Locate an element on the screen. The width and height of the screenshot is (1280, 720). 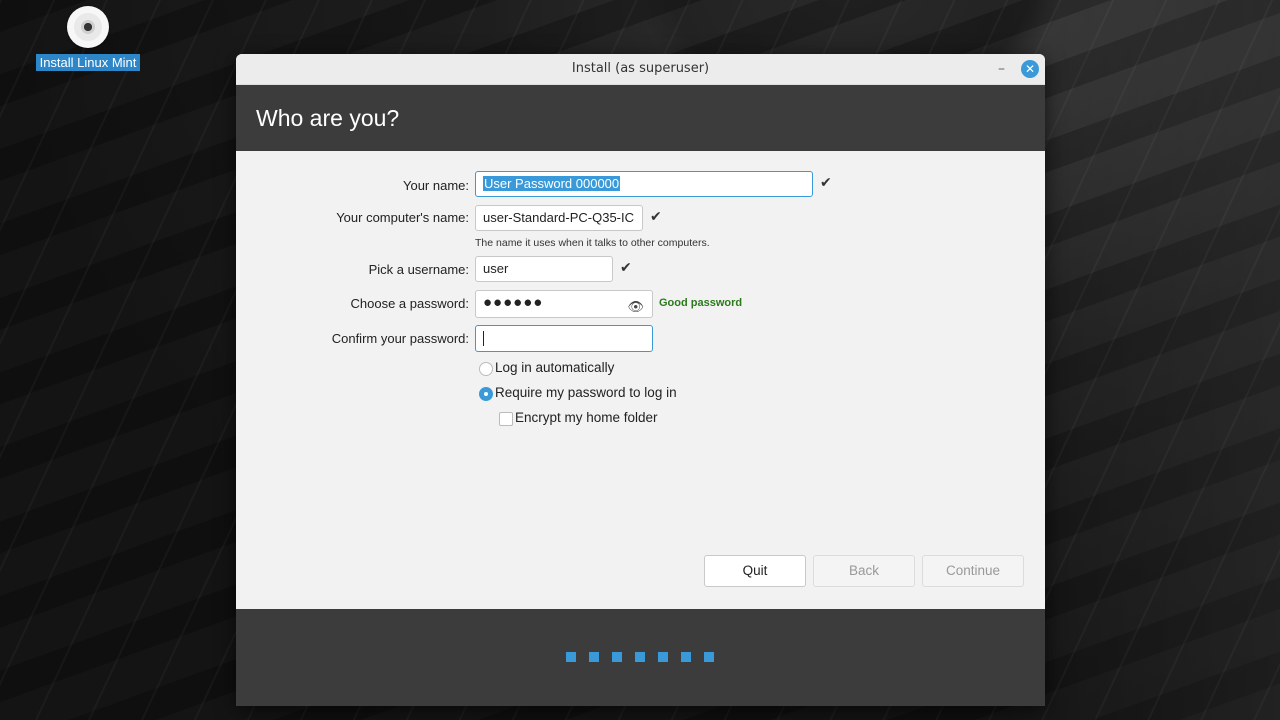
name-label: Your name: is located at coordinates (435, 185).